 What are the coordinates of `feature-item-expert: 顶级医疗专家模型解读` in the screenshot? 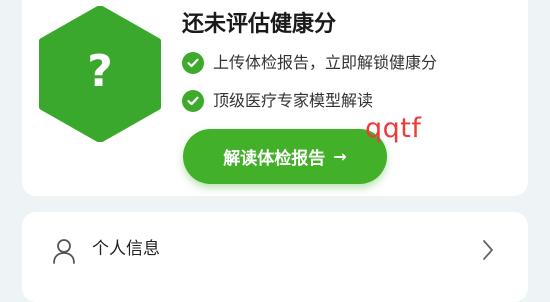 It's located at (277, 101).